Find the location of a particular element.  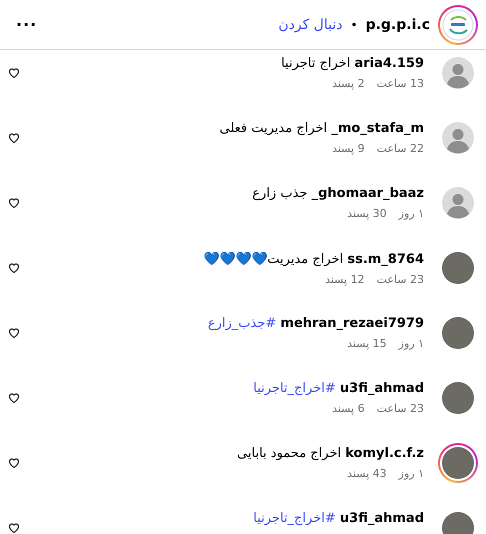

comment-text: جذب زارع is located at coordinates (280, 193).